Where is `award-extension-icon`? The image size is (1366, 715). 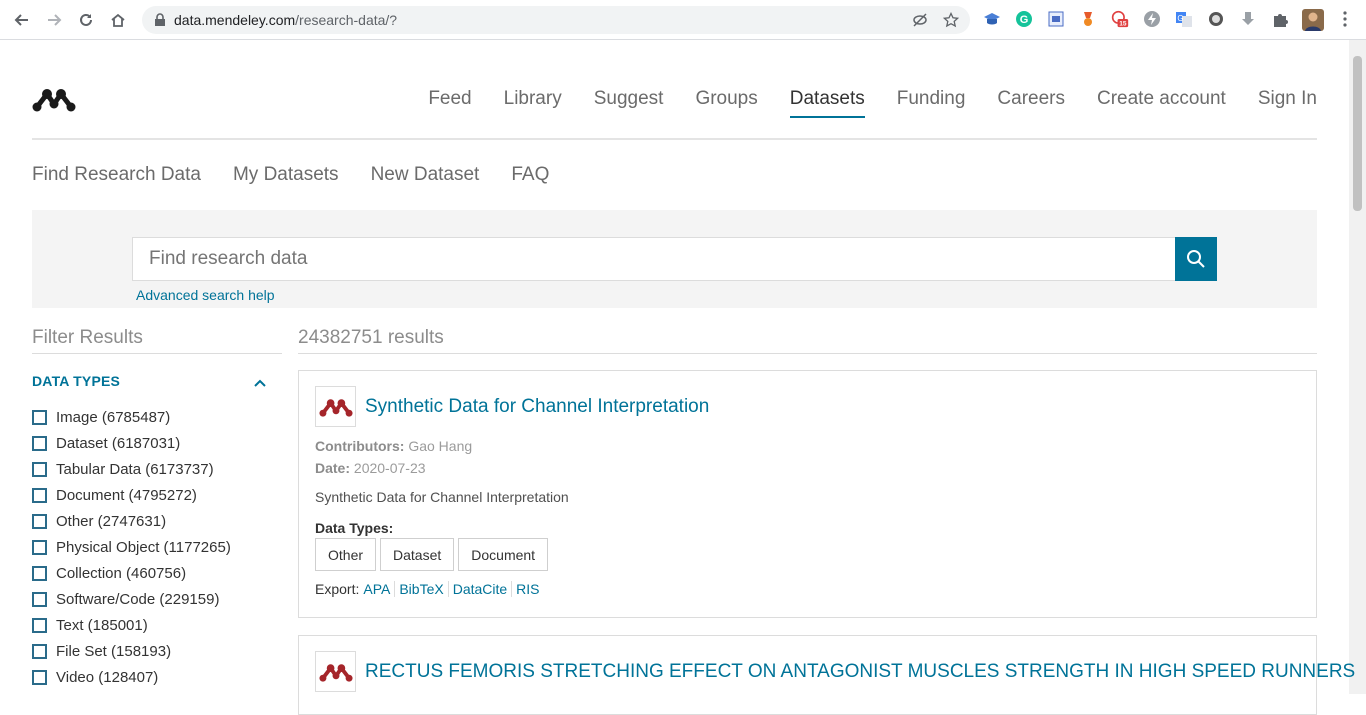 award-extension-icon is located at coordinates (1088, 19).